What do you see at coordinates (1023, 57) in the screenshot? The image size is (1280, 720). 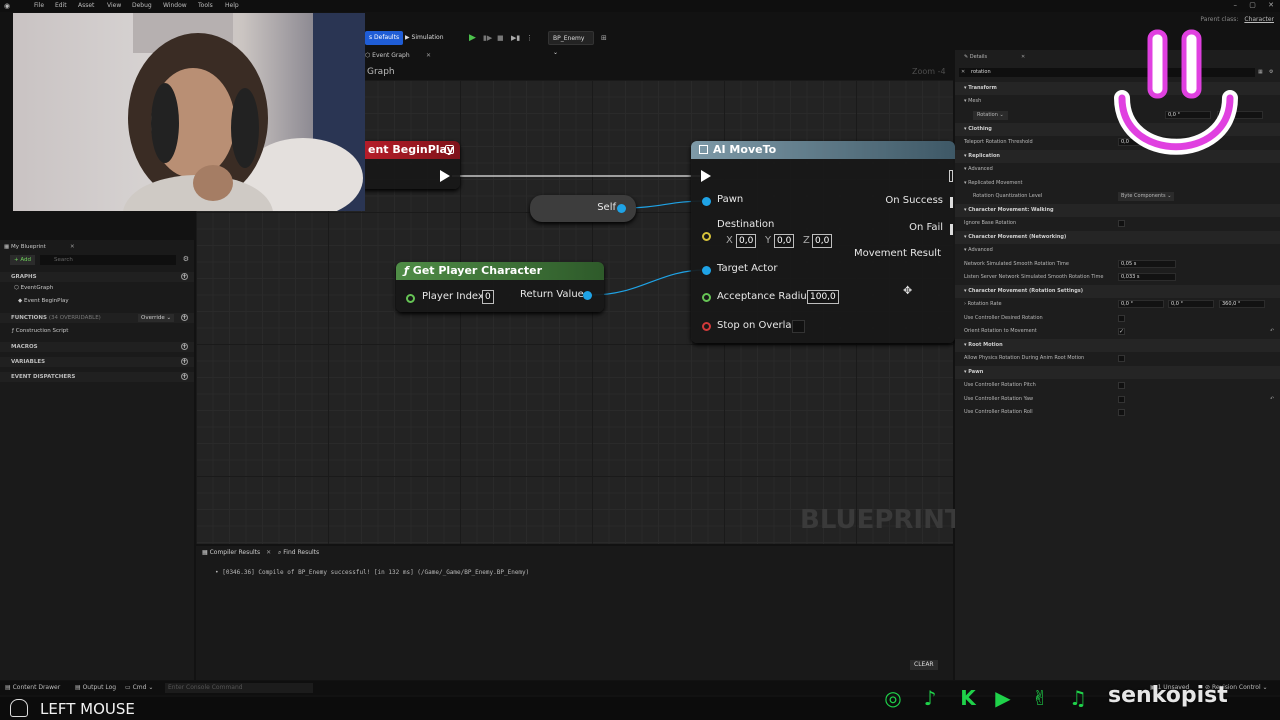 I see `details-close-icon: ✕` at bounding box center [1023, 57].